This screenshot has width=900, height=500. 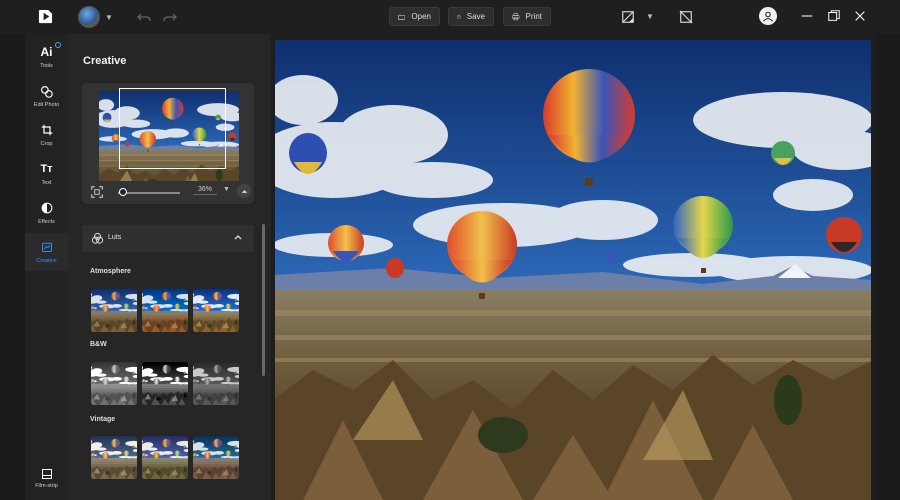 I want to click on zoom-slider-track, so click(x=149, y=193).